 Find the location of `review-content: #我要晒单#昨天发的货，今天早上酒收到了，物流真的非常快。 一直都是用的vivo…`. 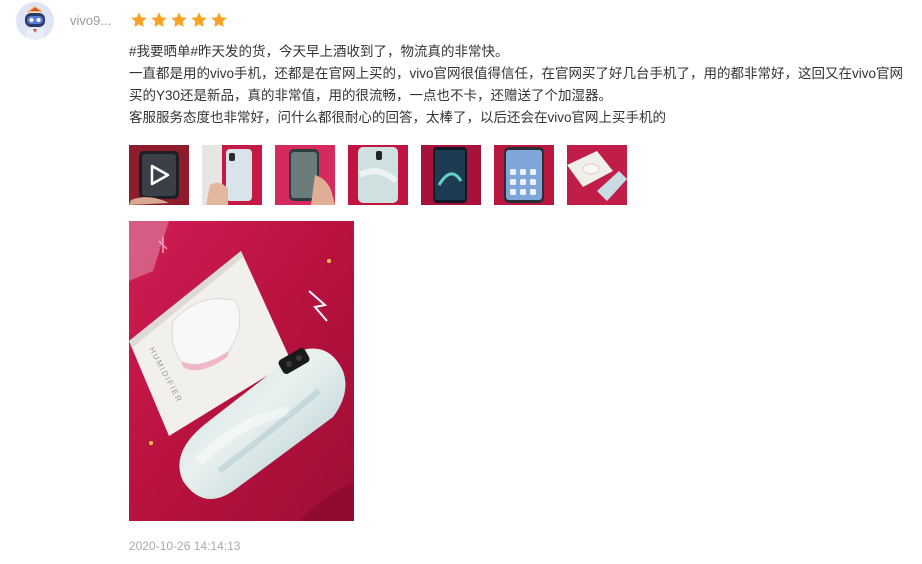

review-content: #我要晒单#昨天发的货，今天早上酒收到了，物流真的非常快。 一直都是用的vivo… is located at coordinates (521, 85).